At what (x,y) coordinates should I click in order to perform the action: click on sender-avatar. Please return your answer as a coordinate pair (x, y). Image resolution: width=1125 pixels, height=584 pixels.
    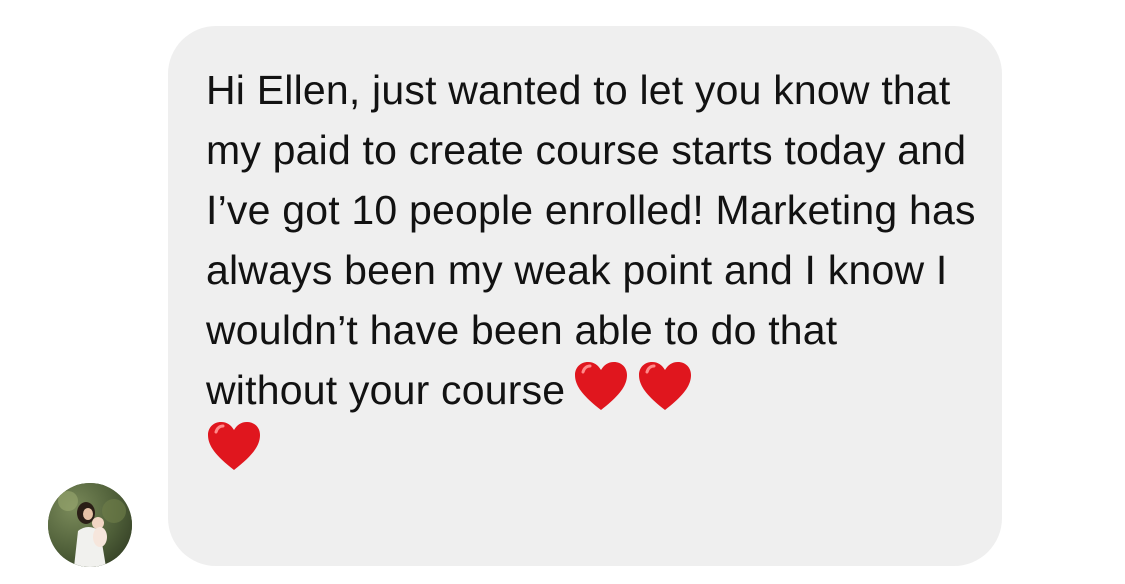
    Looking at the image, I should click on (90, 525).